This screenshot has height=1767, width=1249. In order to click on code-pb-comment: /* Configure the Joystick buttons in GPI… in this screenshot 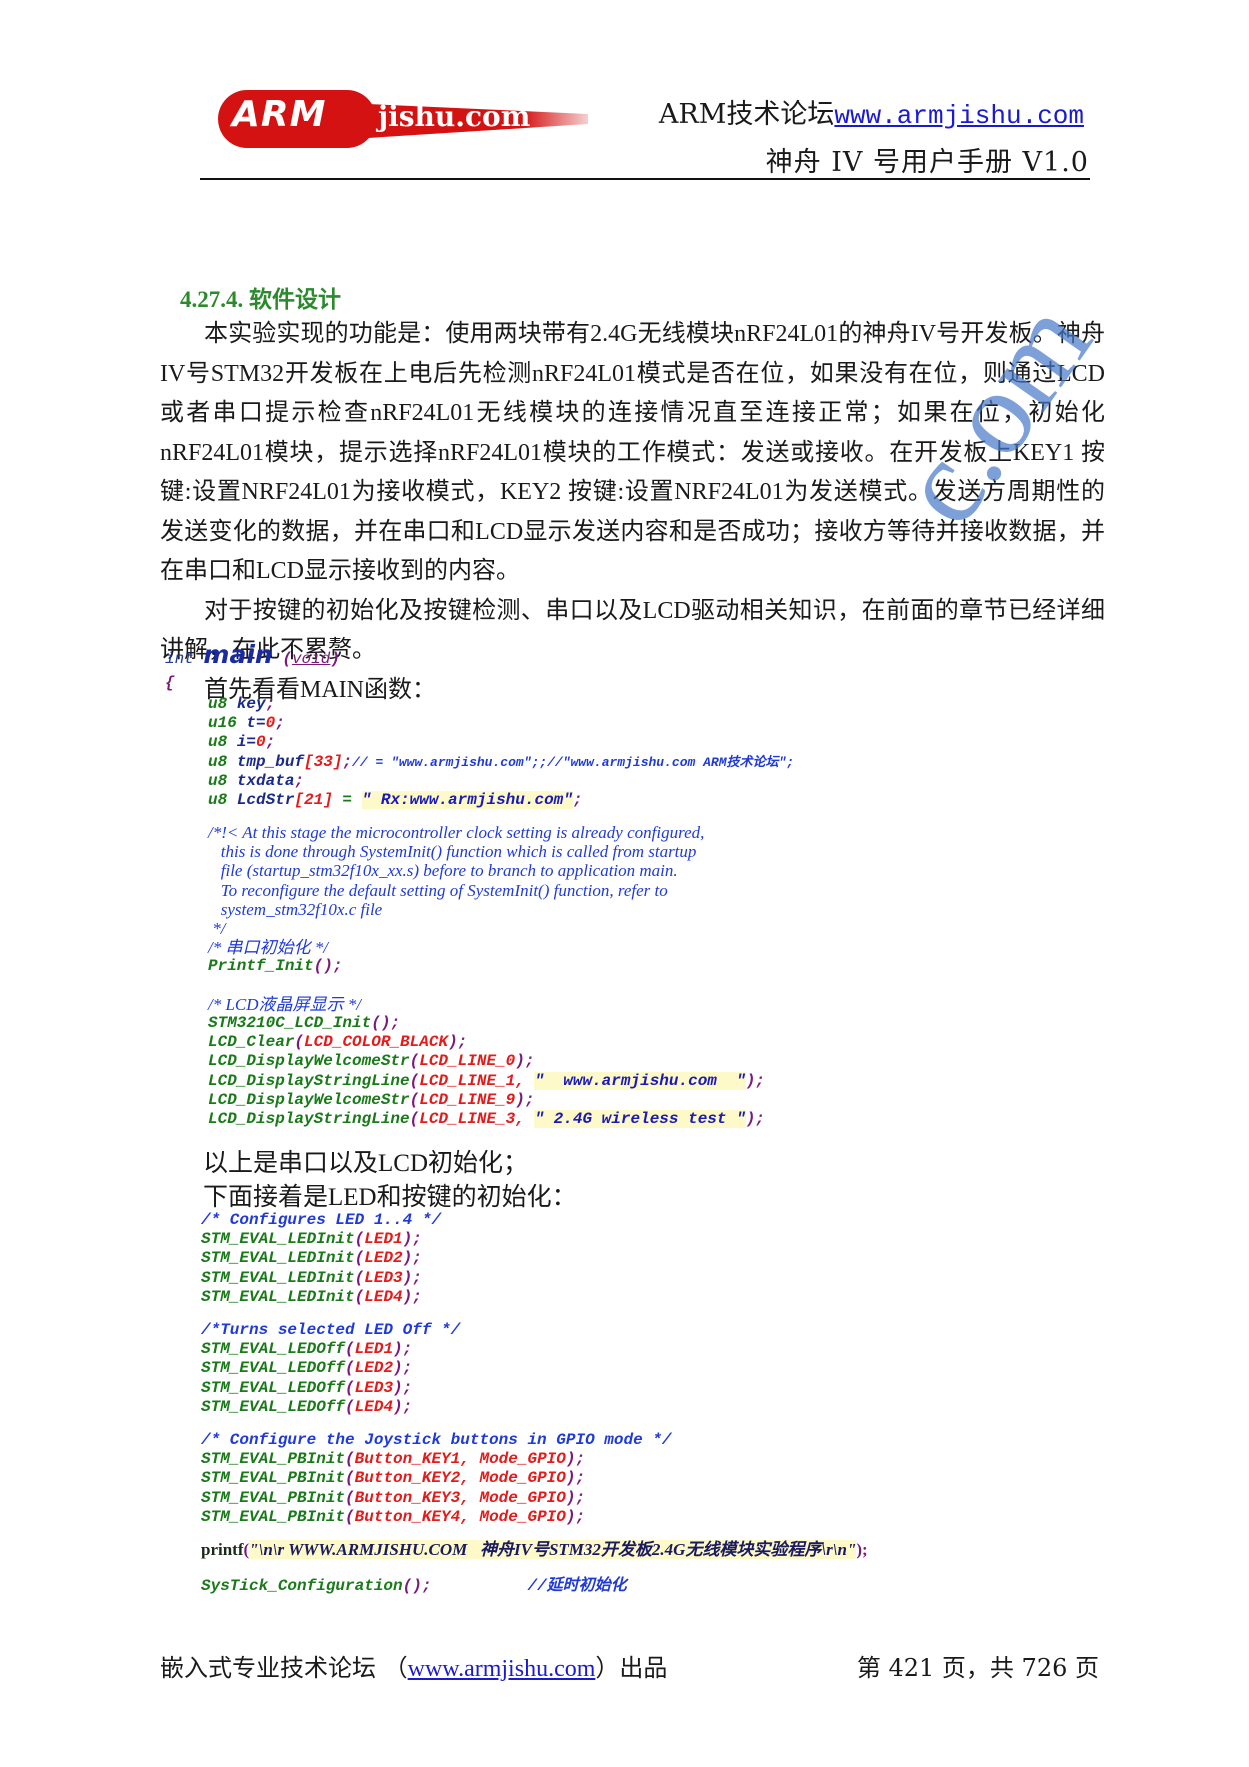, I will do `click(436, 1440)`.